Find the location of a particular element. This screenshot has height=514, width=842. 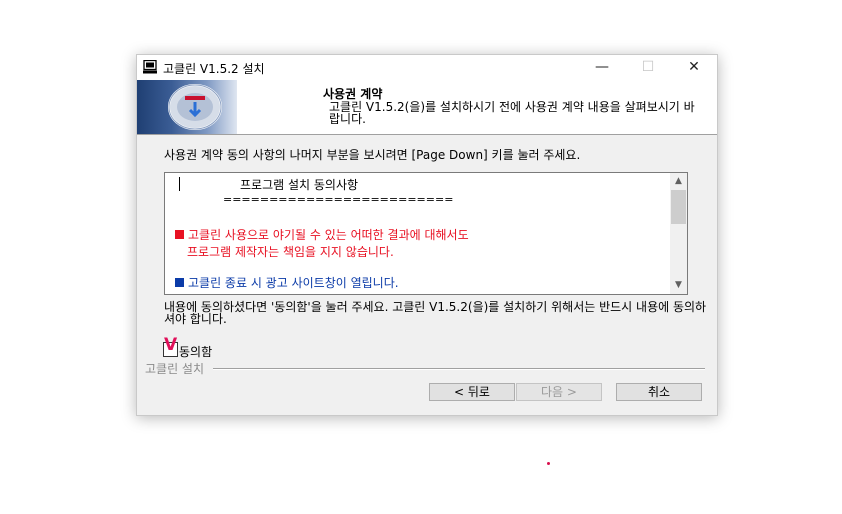

maximize-button: ☐ is located at coordinates (648, 67).